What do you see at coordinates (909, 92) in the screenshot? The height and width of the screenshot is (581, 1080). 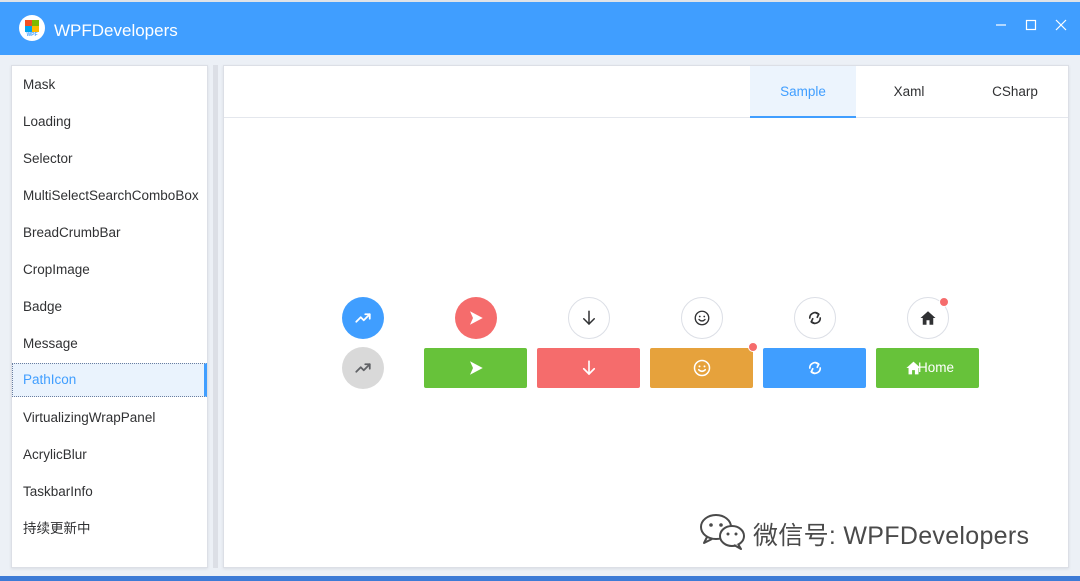 I see `tab-xaml: Xaml` at bounding box center [909, 92].